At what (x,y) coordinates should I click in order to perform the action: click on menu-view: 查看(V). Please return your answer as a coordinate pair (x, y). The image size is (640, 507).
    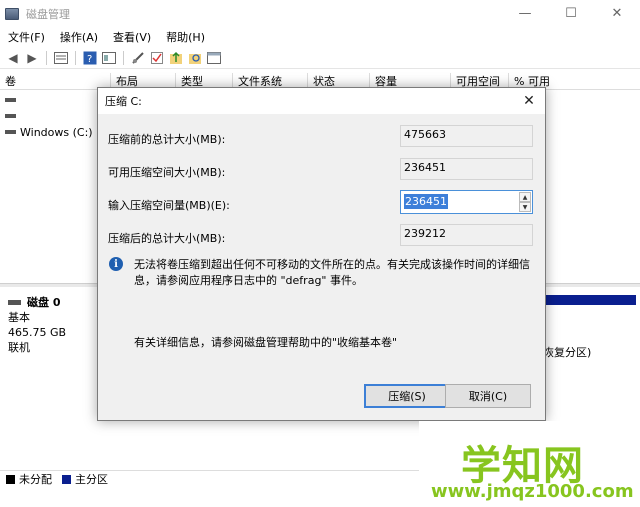
    Looking at the image, I should click on (131, 37).